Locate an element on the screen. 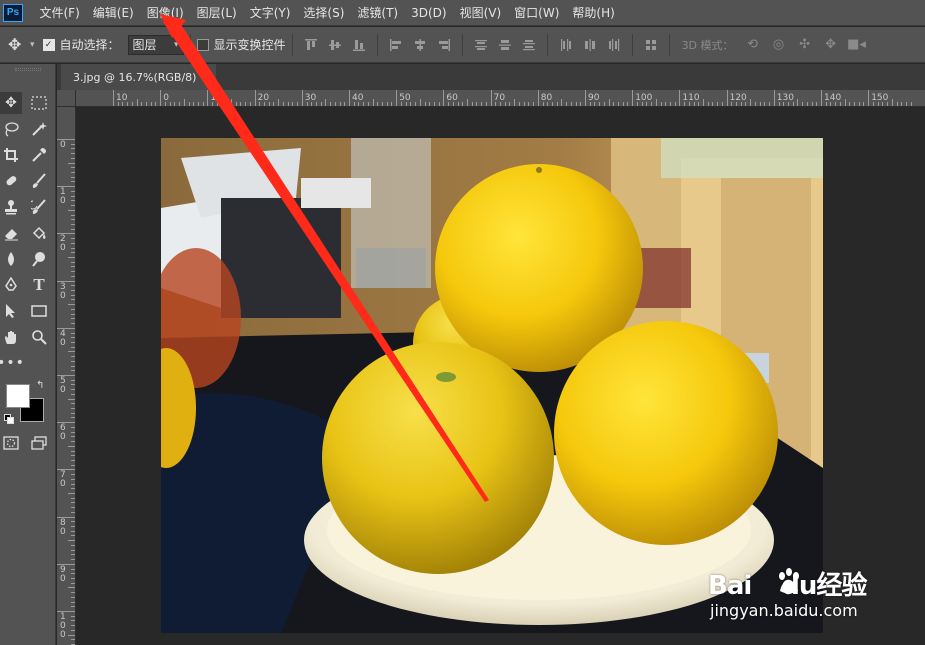 The height and width of the screenshot is (645, 925). ruler-origin is located at coordinates (66, 98).